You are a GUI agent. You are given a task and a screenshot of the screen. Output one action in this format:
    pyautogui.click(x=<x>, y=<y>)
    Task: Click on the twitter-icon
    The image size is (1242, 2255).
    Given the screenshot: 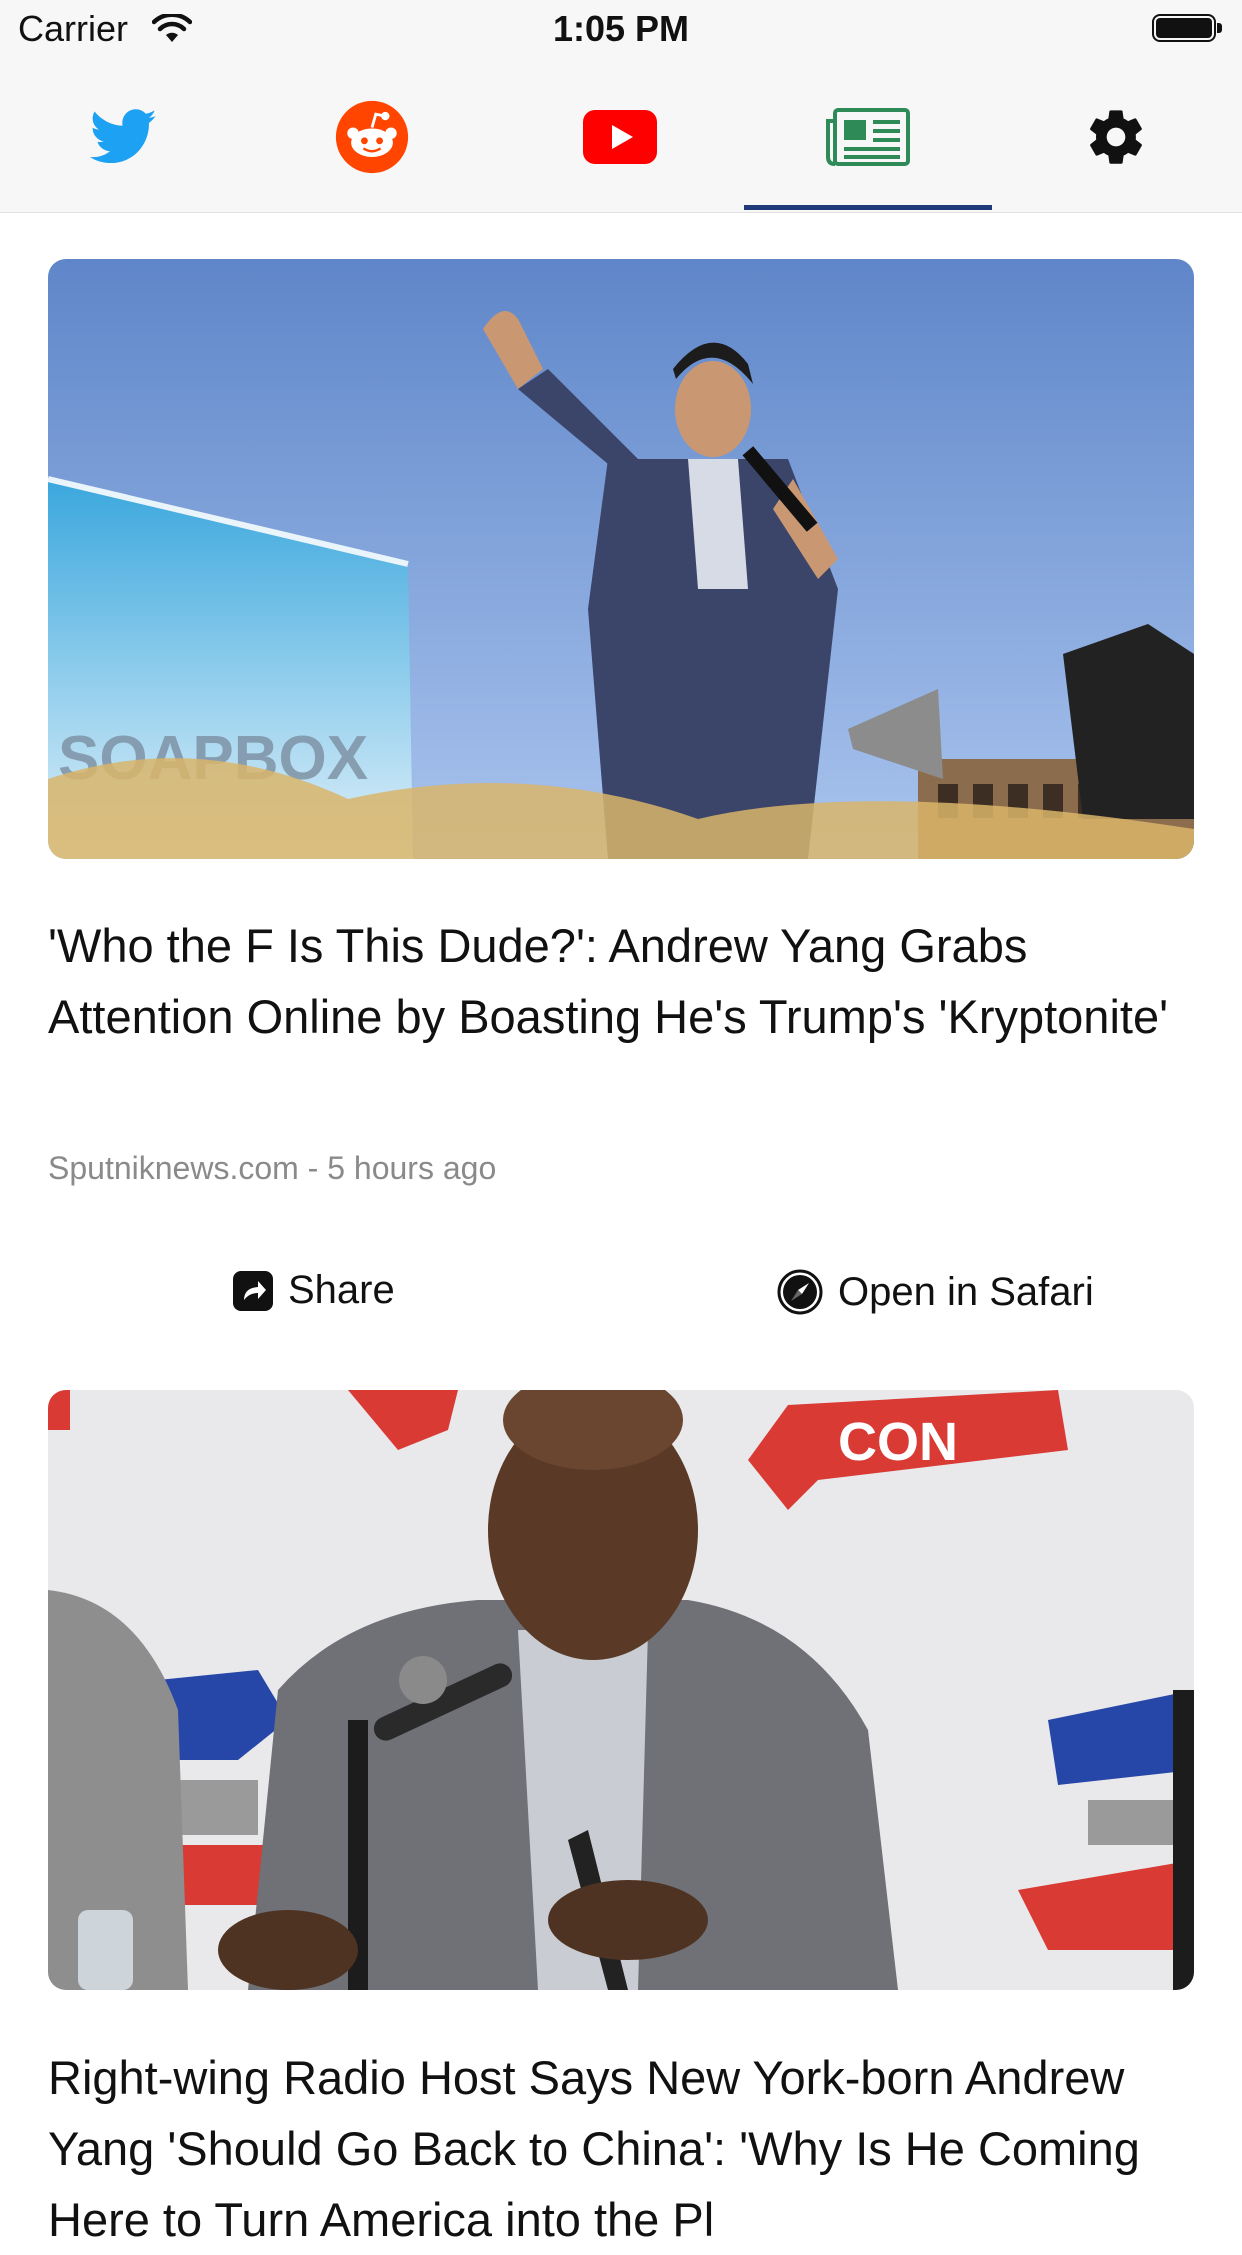 What is the action you would take?
    pyautogui.click(x=123, y=136)
    